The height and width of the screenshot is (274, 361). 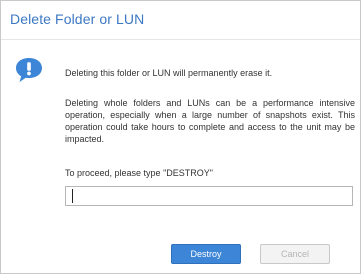 What do you see at coordinates (29, 70) in the screenshot?
I see `info-icon` at bounding box center [29, 70].